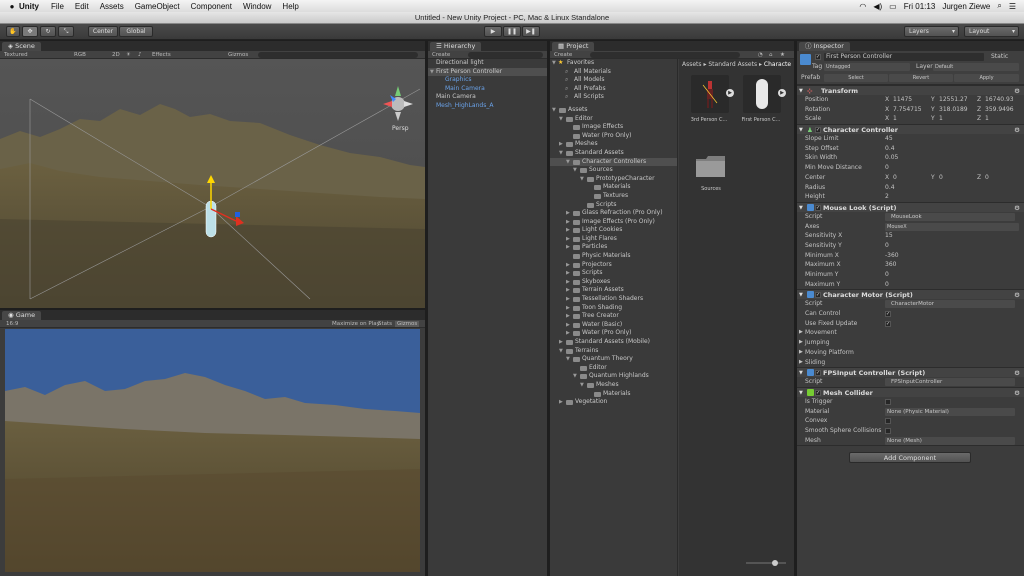  What do you see at coordinates (987, 119) in the screenshot?
I see `scale-z-field: 1` at bounding box center [987, 119].